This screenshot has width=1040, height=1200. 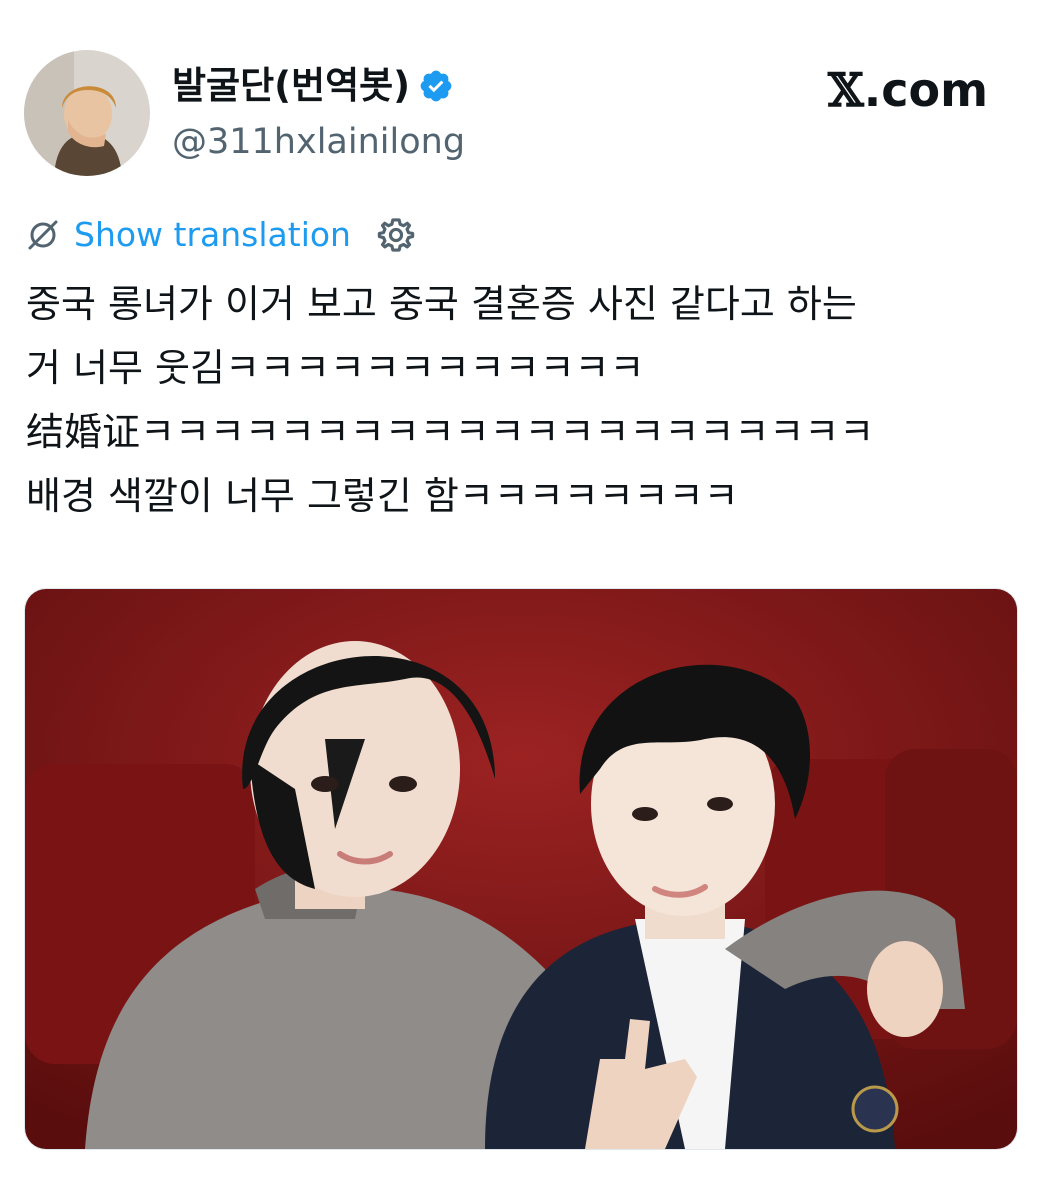 I want to click on x-logo-icon: 𝕏, so click(x=846, y=90).